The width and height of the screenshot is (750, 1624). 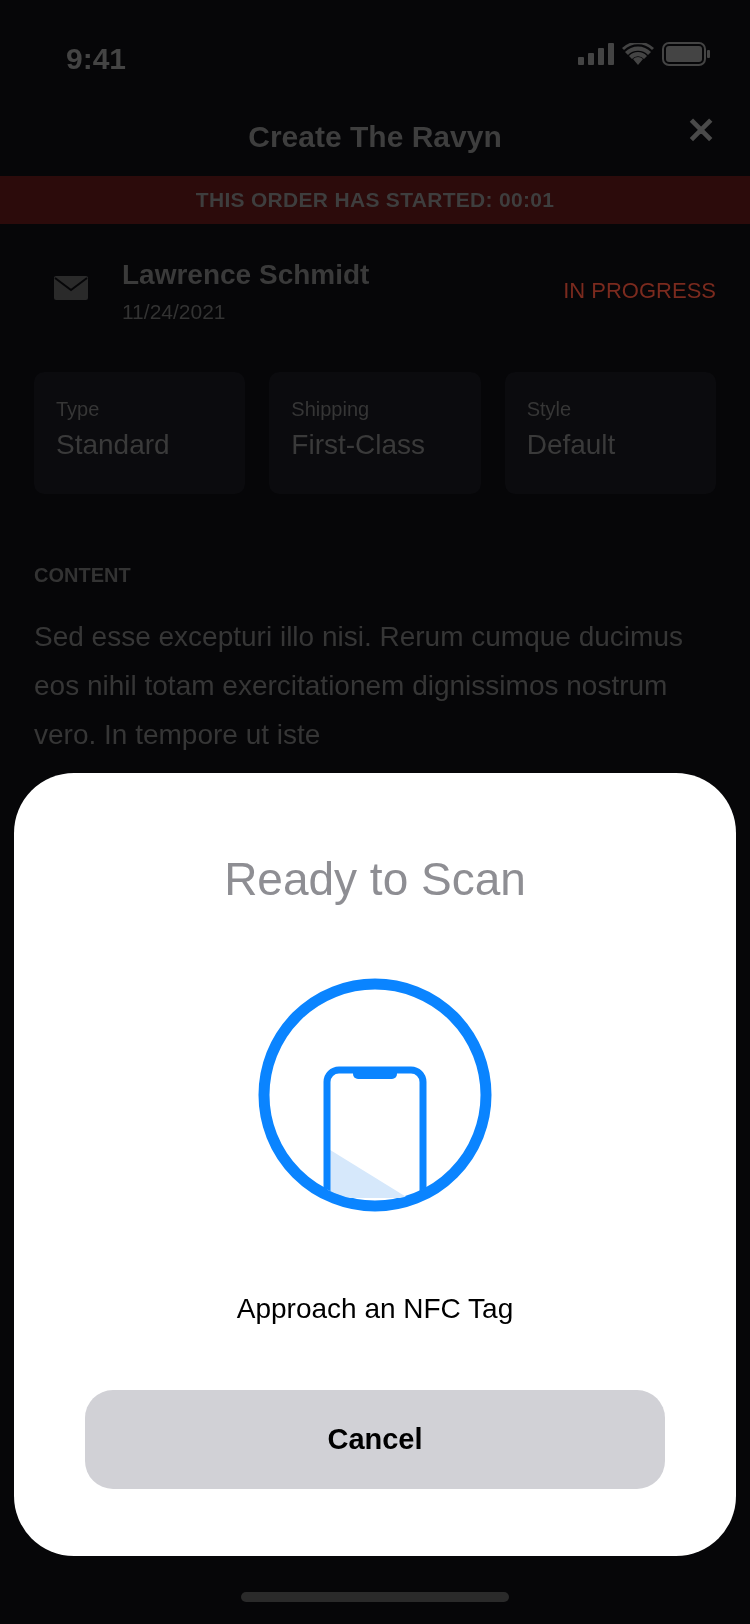 I want to click on cancel-button: Cancel, so click(x=375, y=1439).